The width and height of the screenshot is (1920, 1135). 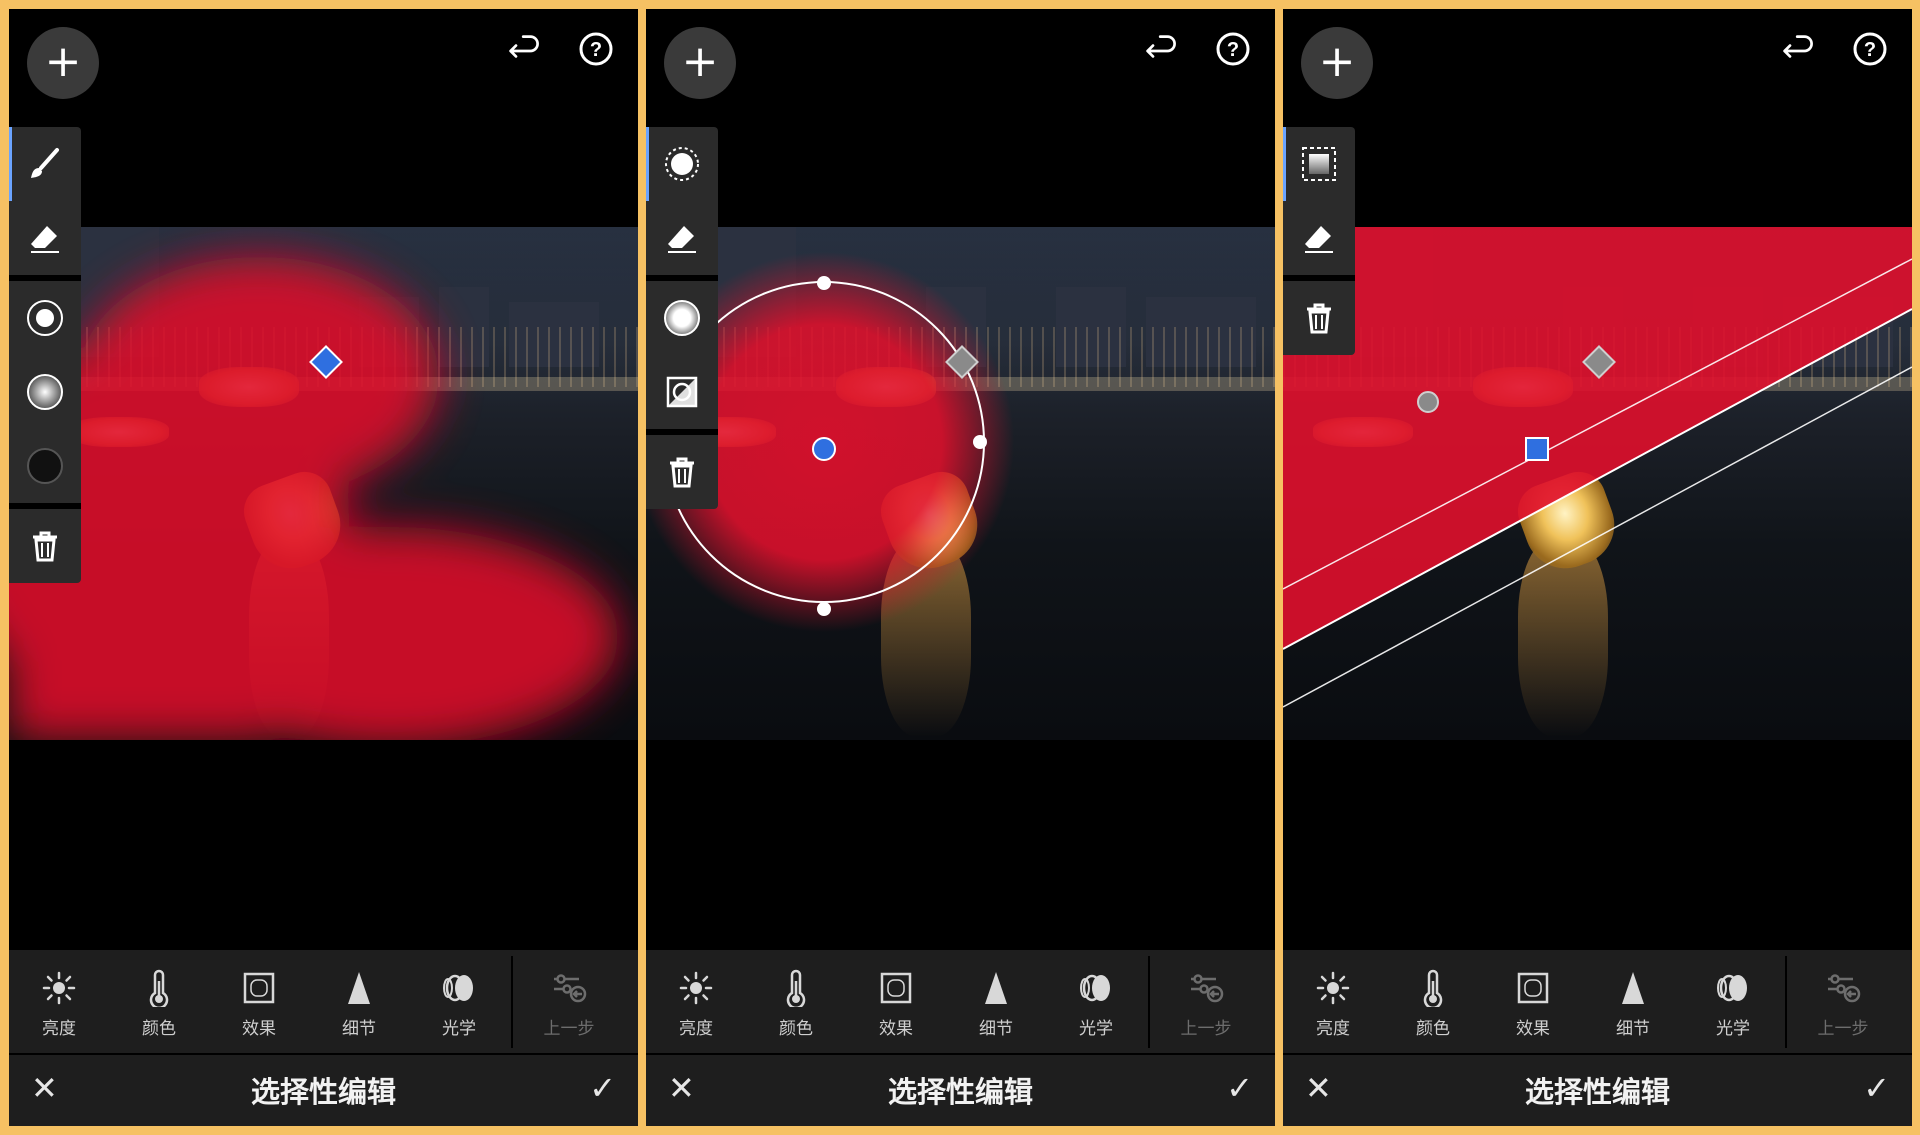 I want to click on linear-tool-button, so click(x=1319, y=164).